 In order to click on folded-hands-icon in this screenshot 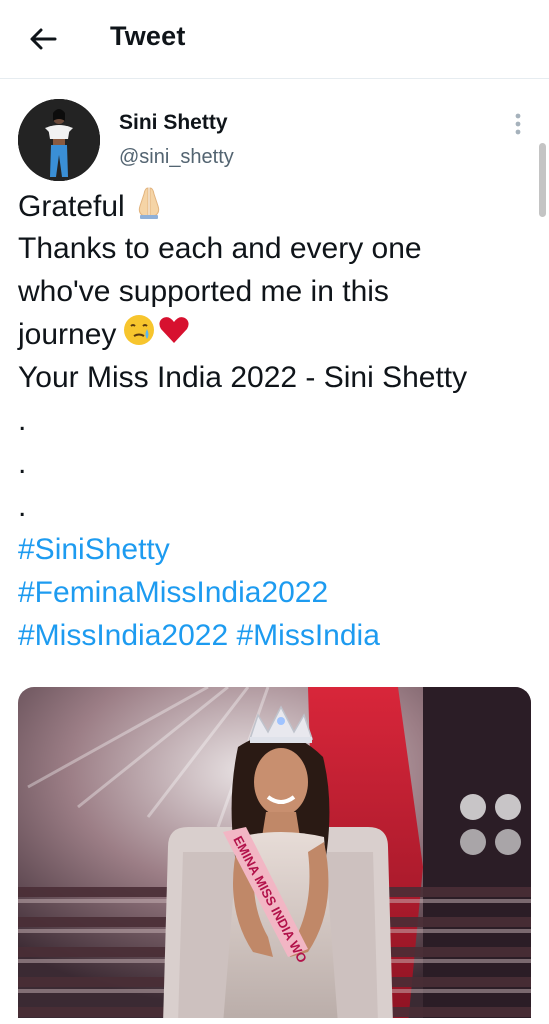, I will do `click(149, 208)`.